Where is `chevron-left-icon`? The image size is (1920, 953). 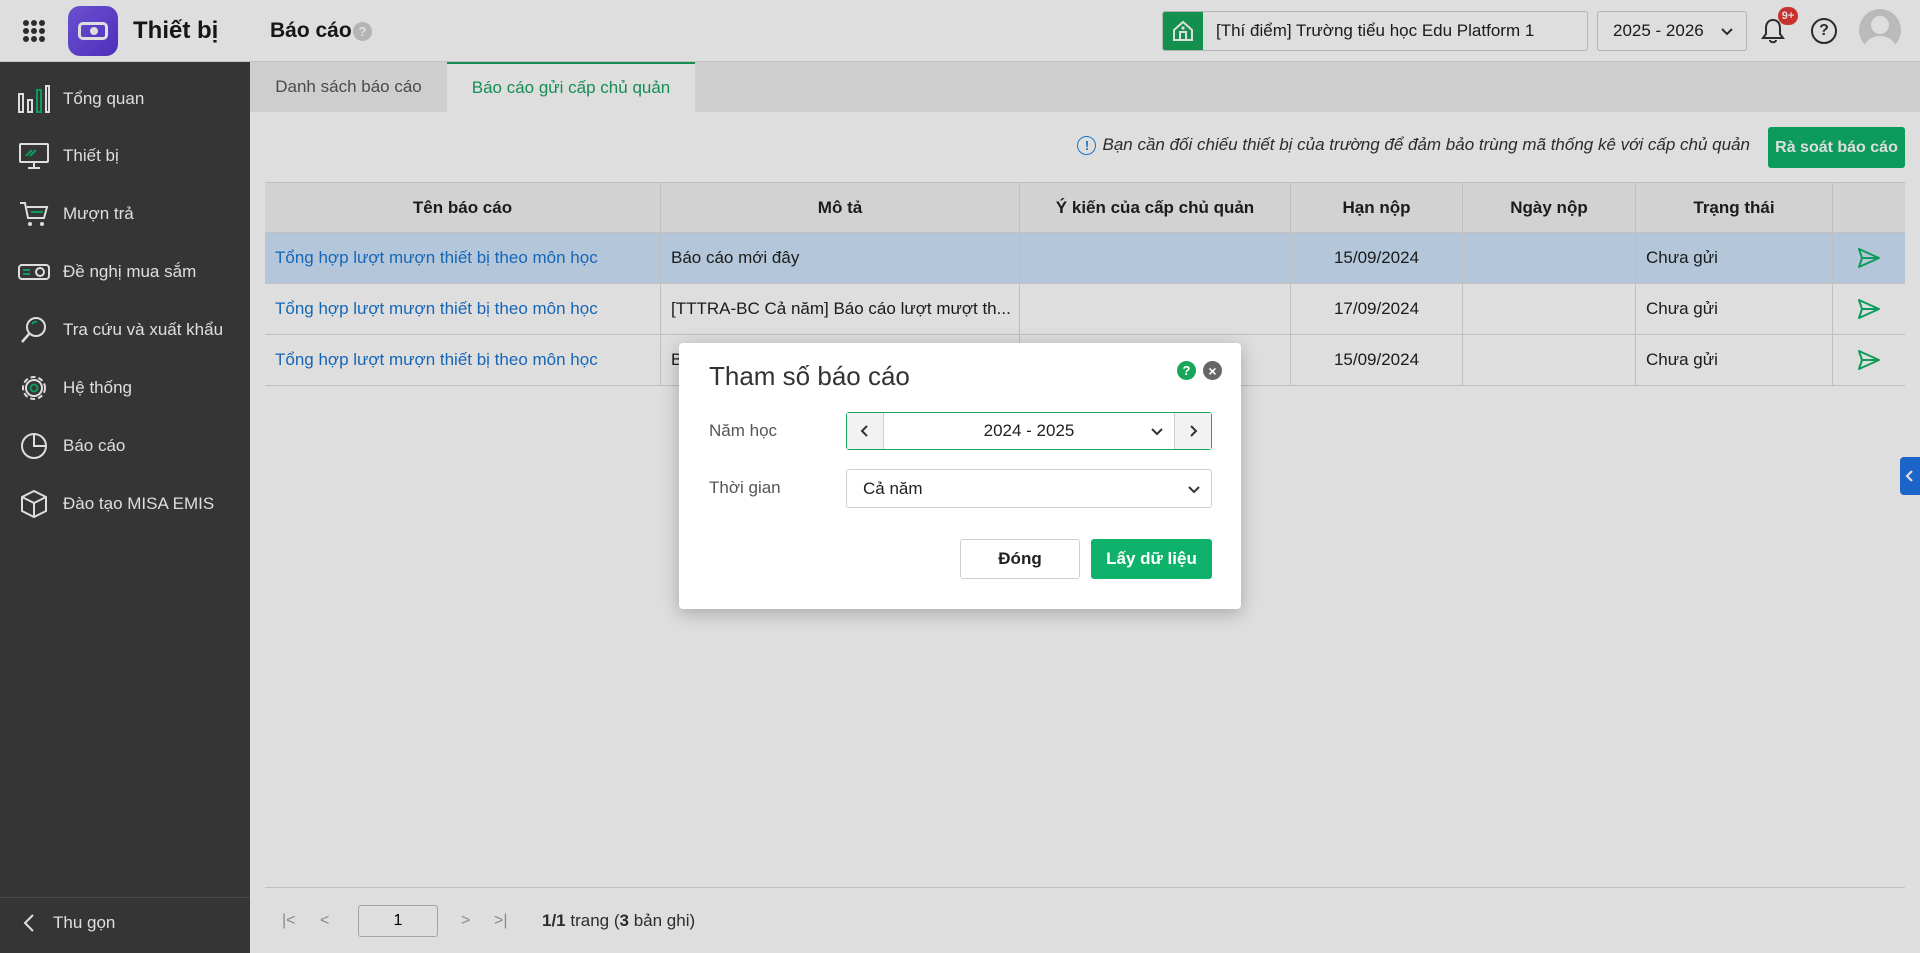
chevron-left-icon is located at coordinates (864, 431).